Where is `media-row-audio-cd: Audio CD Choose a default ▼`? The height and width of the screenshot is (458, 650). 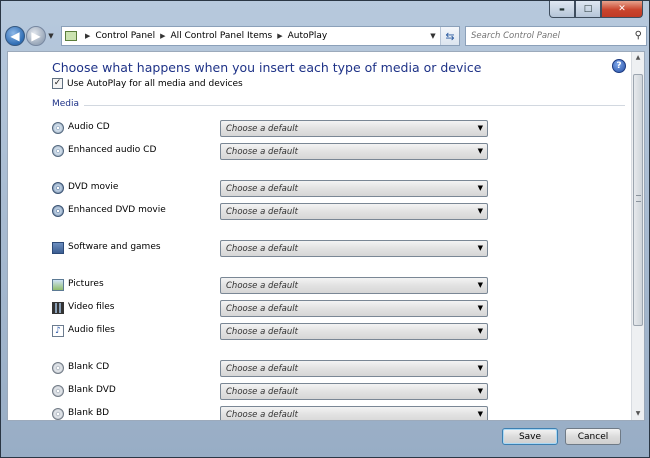 media-row-audio-cd: Audio CD Choose a default ▼ is located at coordinates (272, 128).